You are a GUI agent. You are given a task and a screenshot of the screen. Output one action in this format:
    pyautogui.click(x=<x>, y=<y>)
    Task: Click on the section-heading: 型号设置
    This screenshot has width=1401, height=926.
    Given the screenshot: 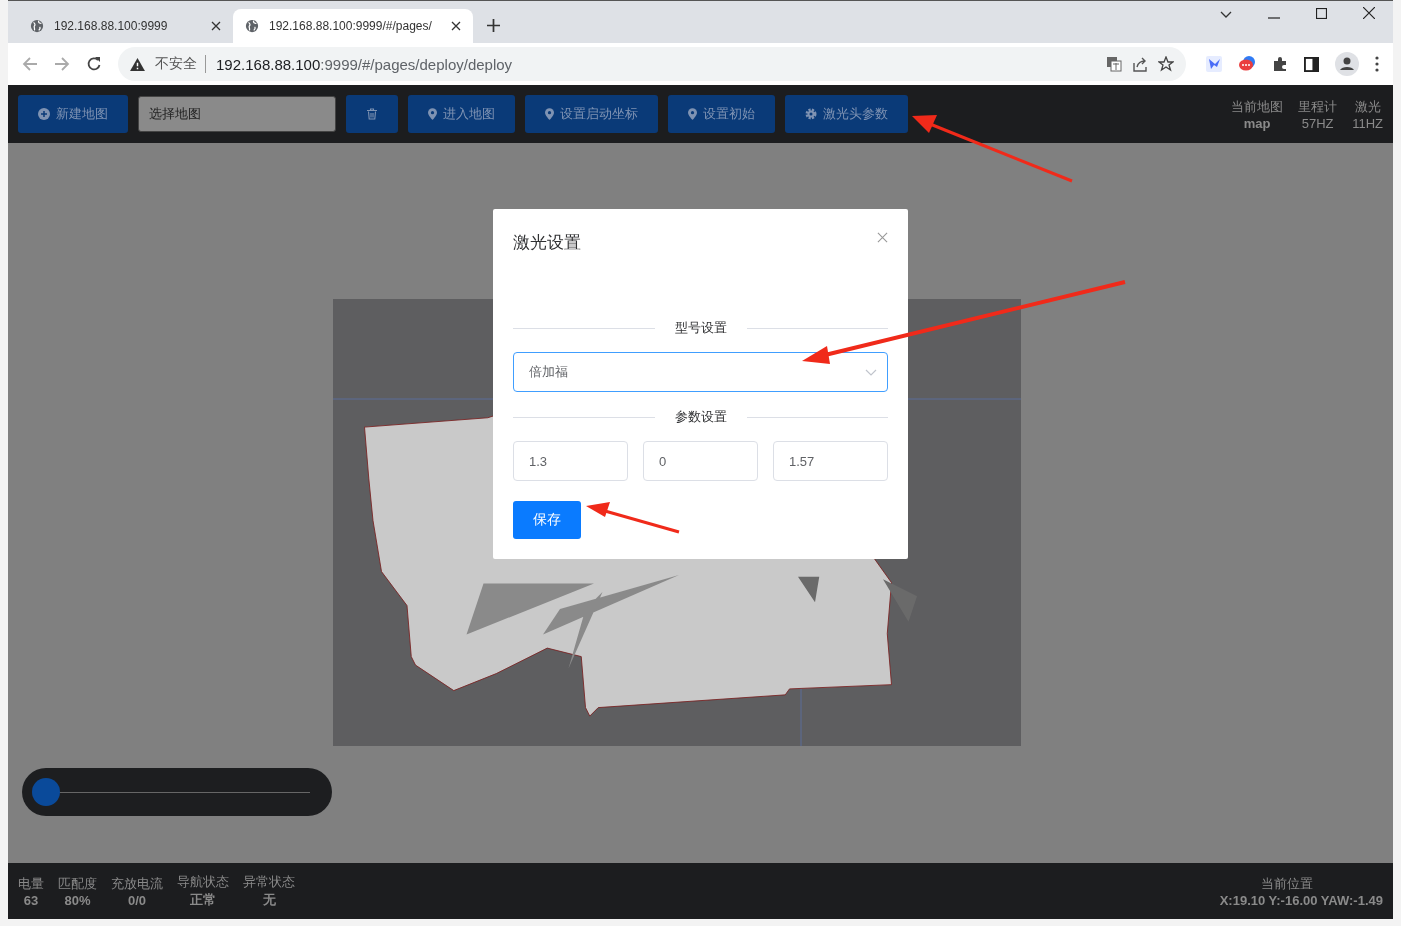 What is the action you would take?
    pyautogui.click(x=700, y=328)
    